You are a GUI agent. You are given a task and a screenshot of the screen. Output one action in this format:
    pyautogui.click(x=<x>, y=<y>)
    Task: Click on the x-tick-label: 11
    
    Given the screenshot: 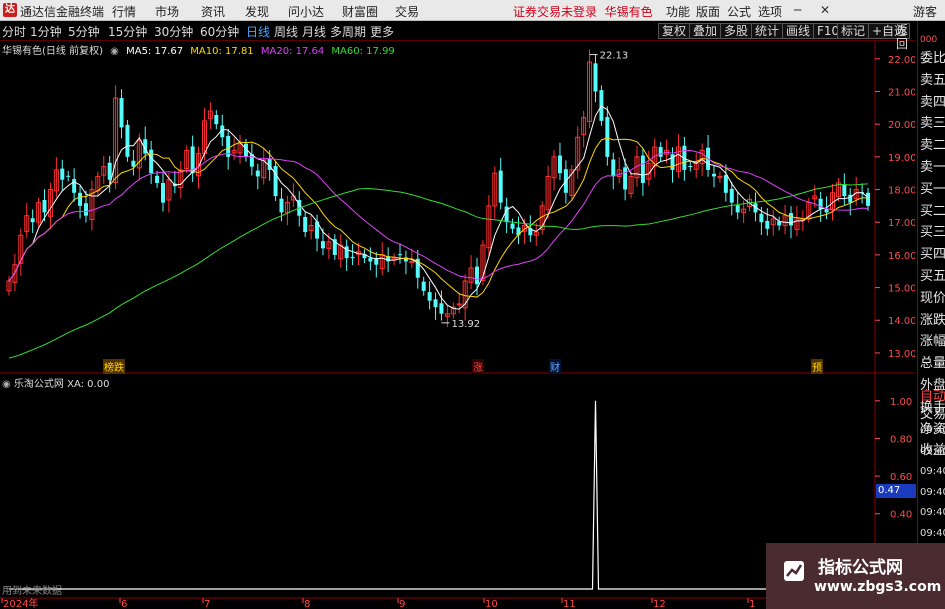 What is the action you would take?
    pyautogui.click(x=569, y=604)
    